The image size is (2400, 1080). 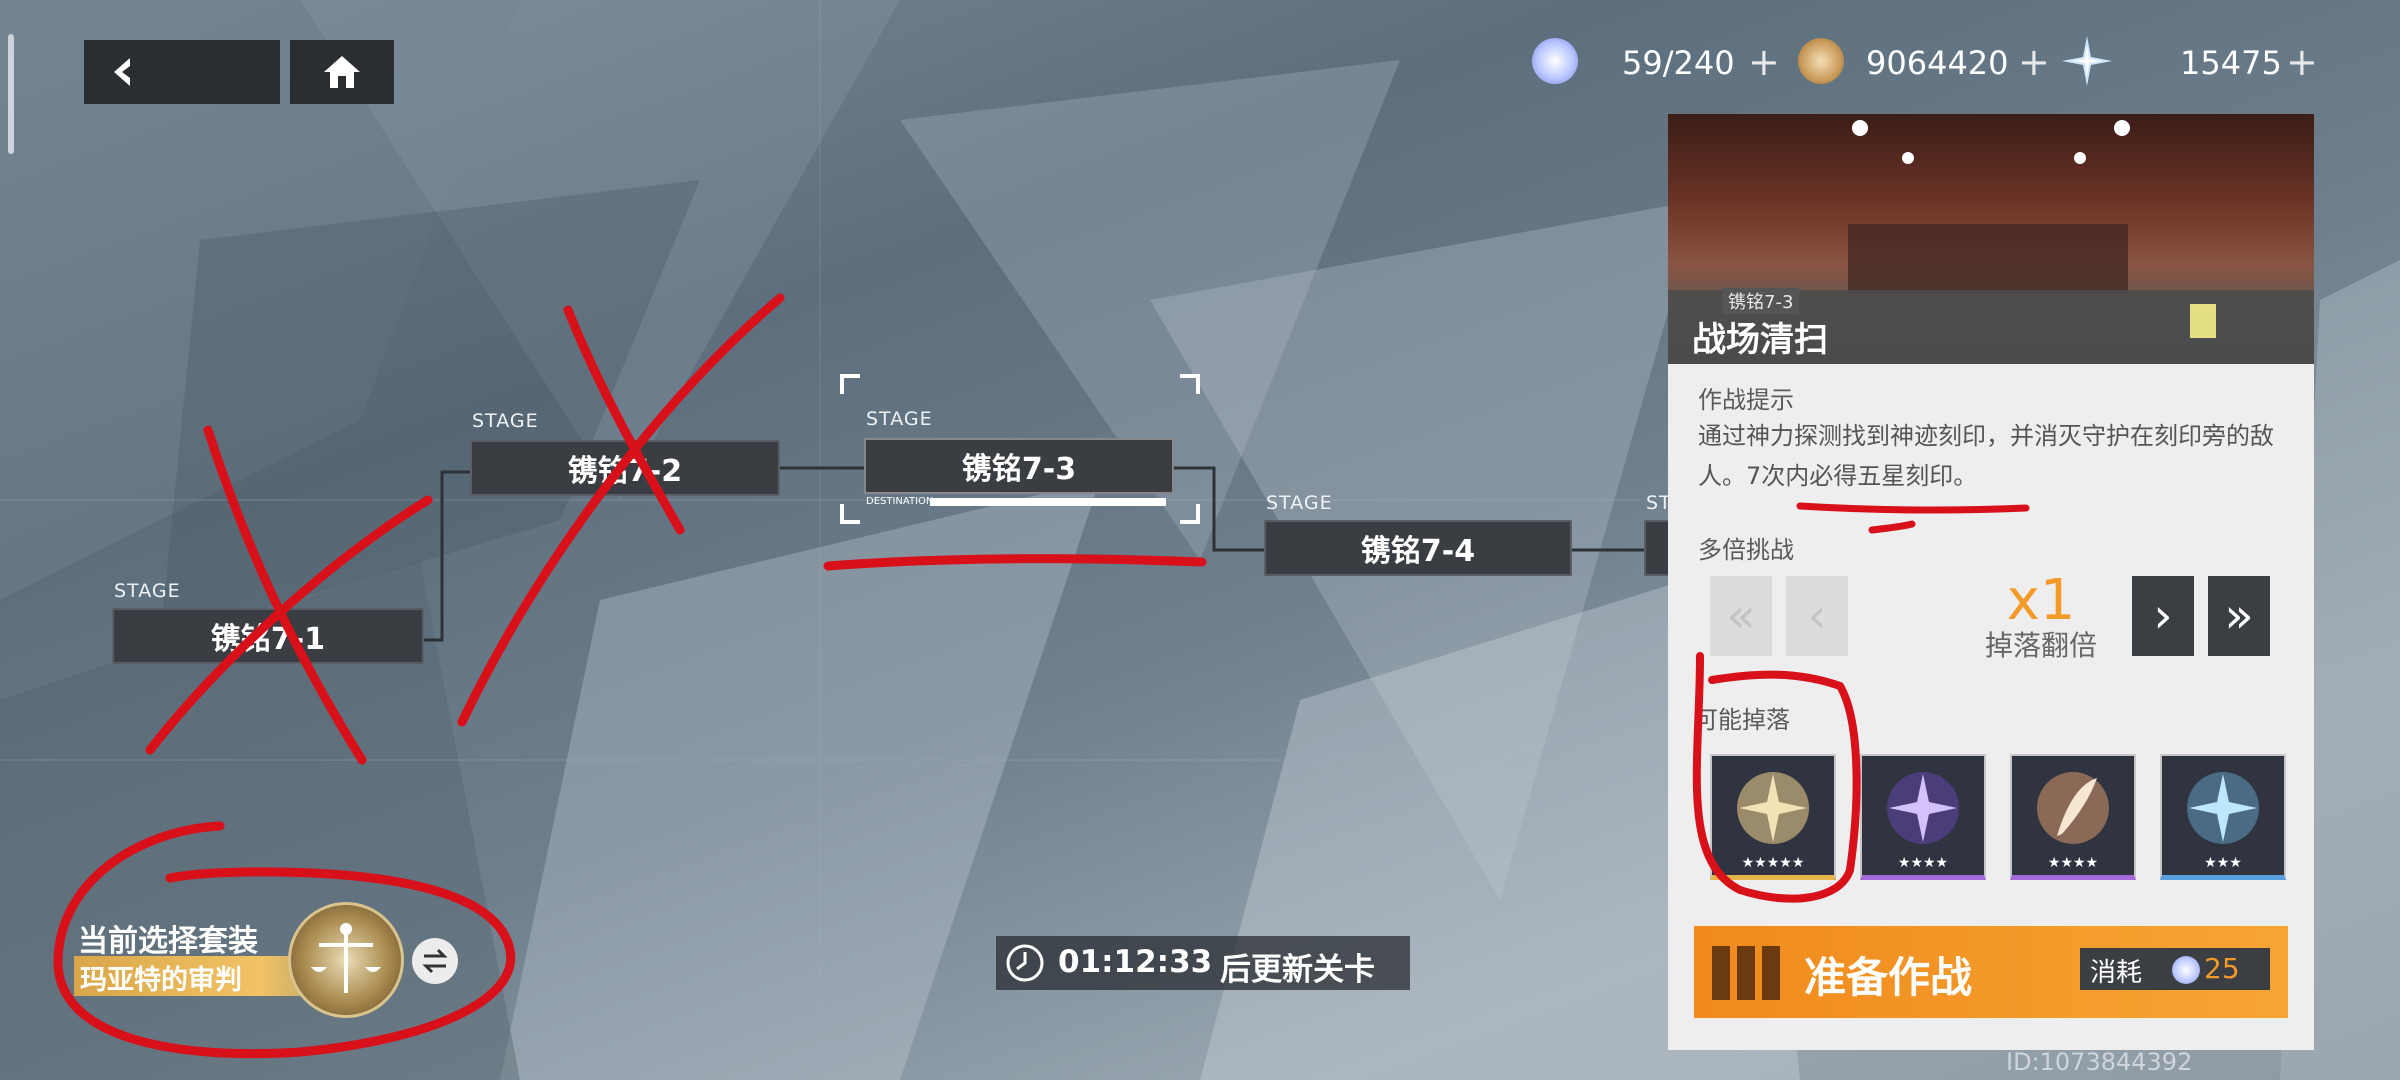 What do you see at coordinates (168, 941) in the screenshot?
I see `suit-label: 当前选择套装` at bounding box center [168, 941].